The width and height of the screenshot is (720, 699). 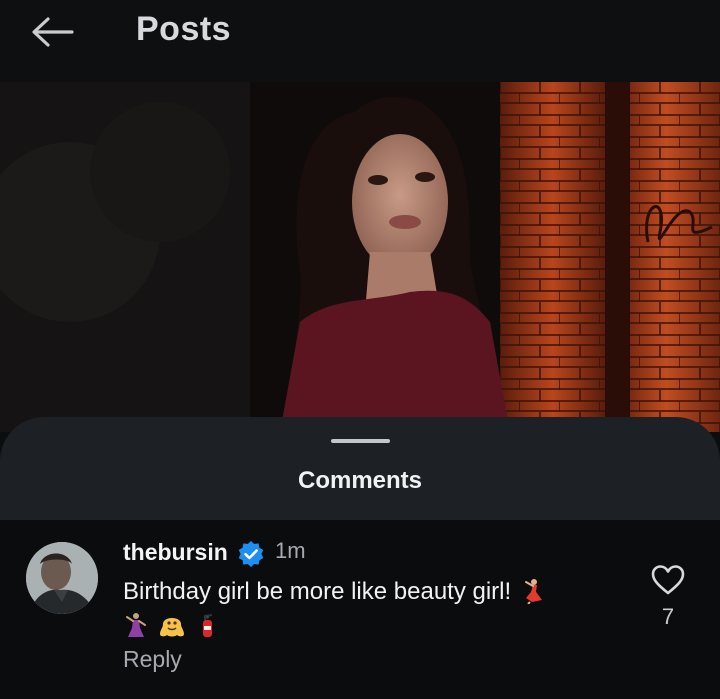 What do you see at coordinates (175, 552) in the screenshot?
I see `comment-username: thebursin` at bounding box center [175, 552].